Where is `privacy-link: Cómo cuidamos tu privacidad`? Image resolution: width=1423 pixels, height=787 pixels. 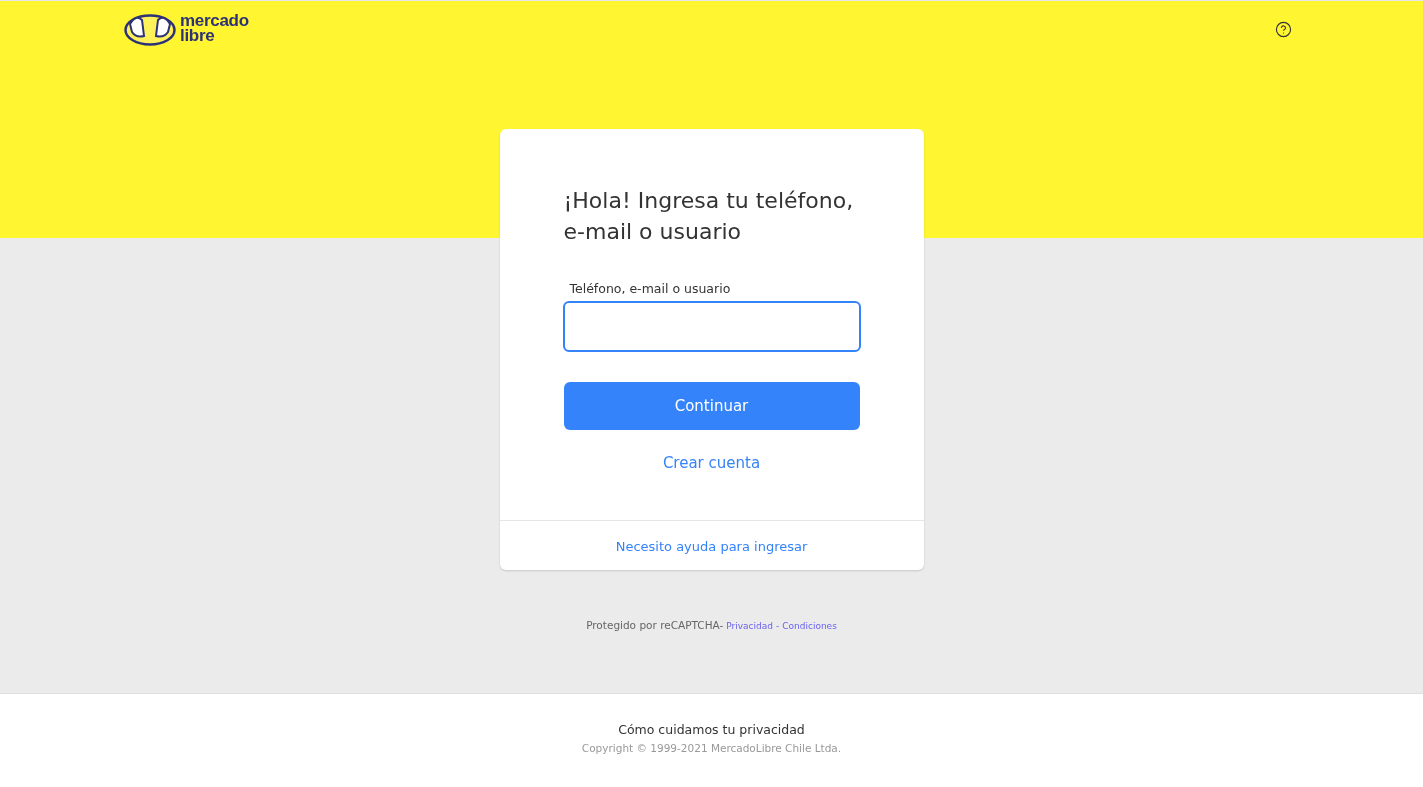
privacy-link: Cómo cuidamos tu privacidad is located at coordinates (711, 729).